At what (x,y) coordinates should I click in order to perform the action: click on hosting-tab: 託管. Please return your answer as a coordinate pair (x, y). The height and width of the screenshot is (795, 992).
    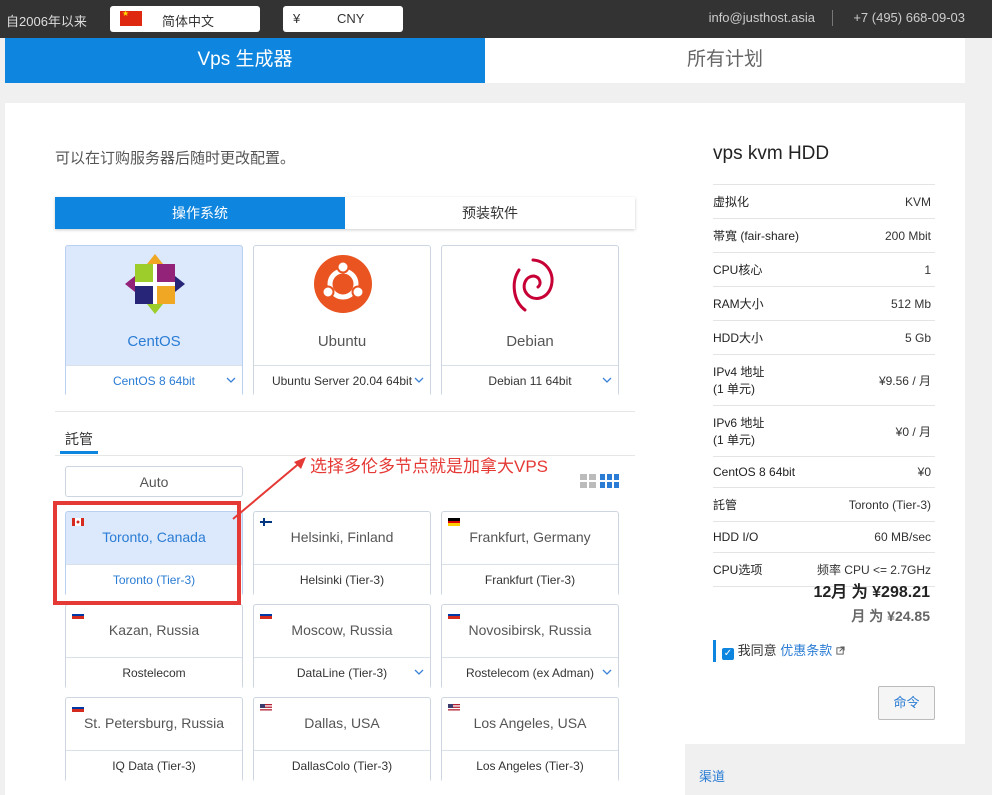
    Looking at the image, I should click on (79, 439).